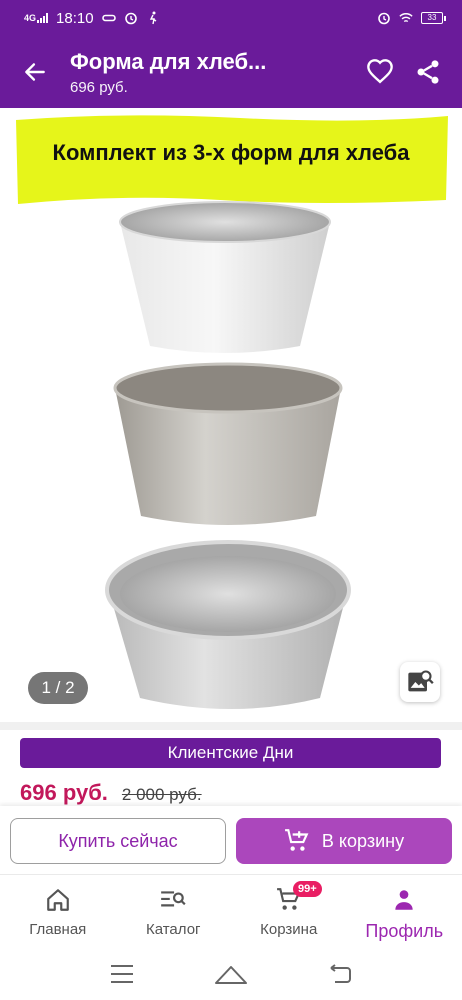  Describe the element at coordinates (30, 18) in the screenshot. I see `network-type: 4G` at that location.